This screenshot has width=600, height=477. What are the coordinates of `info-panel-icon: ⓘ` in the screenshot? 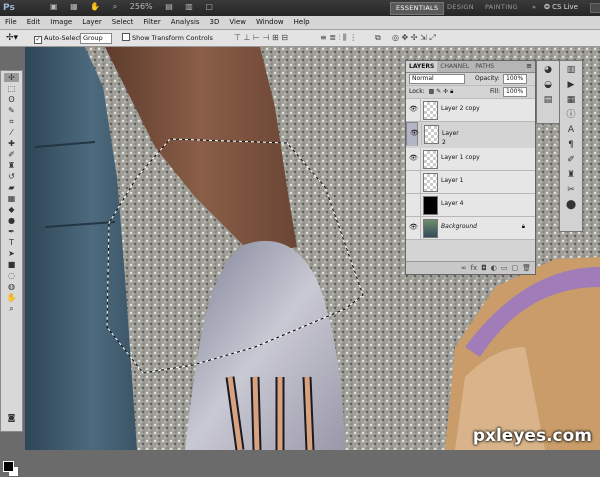 It's located at (571, 115).